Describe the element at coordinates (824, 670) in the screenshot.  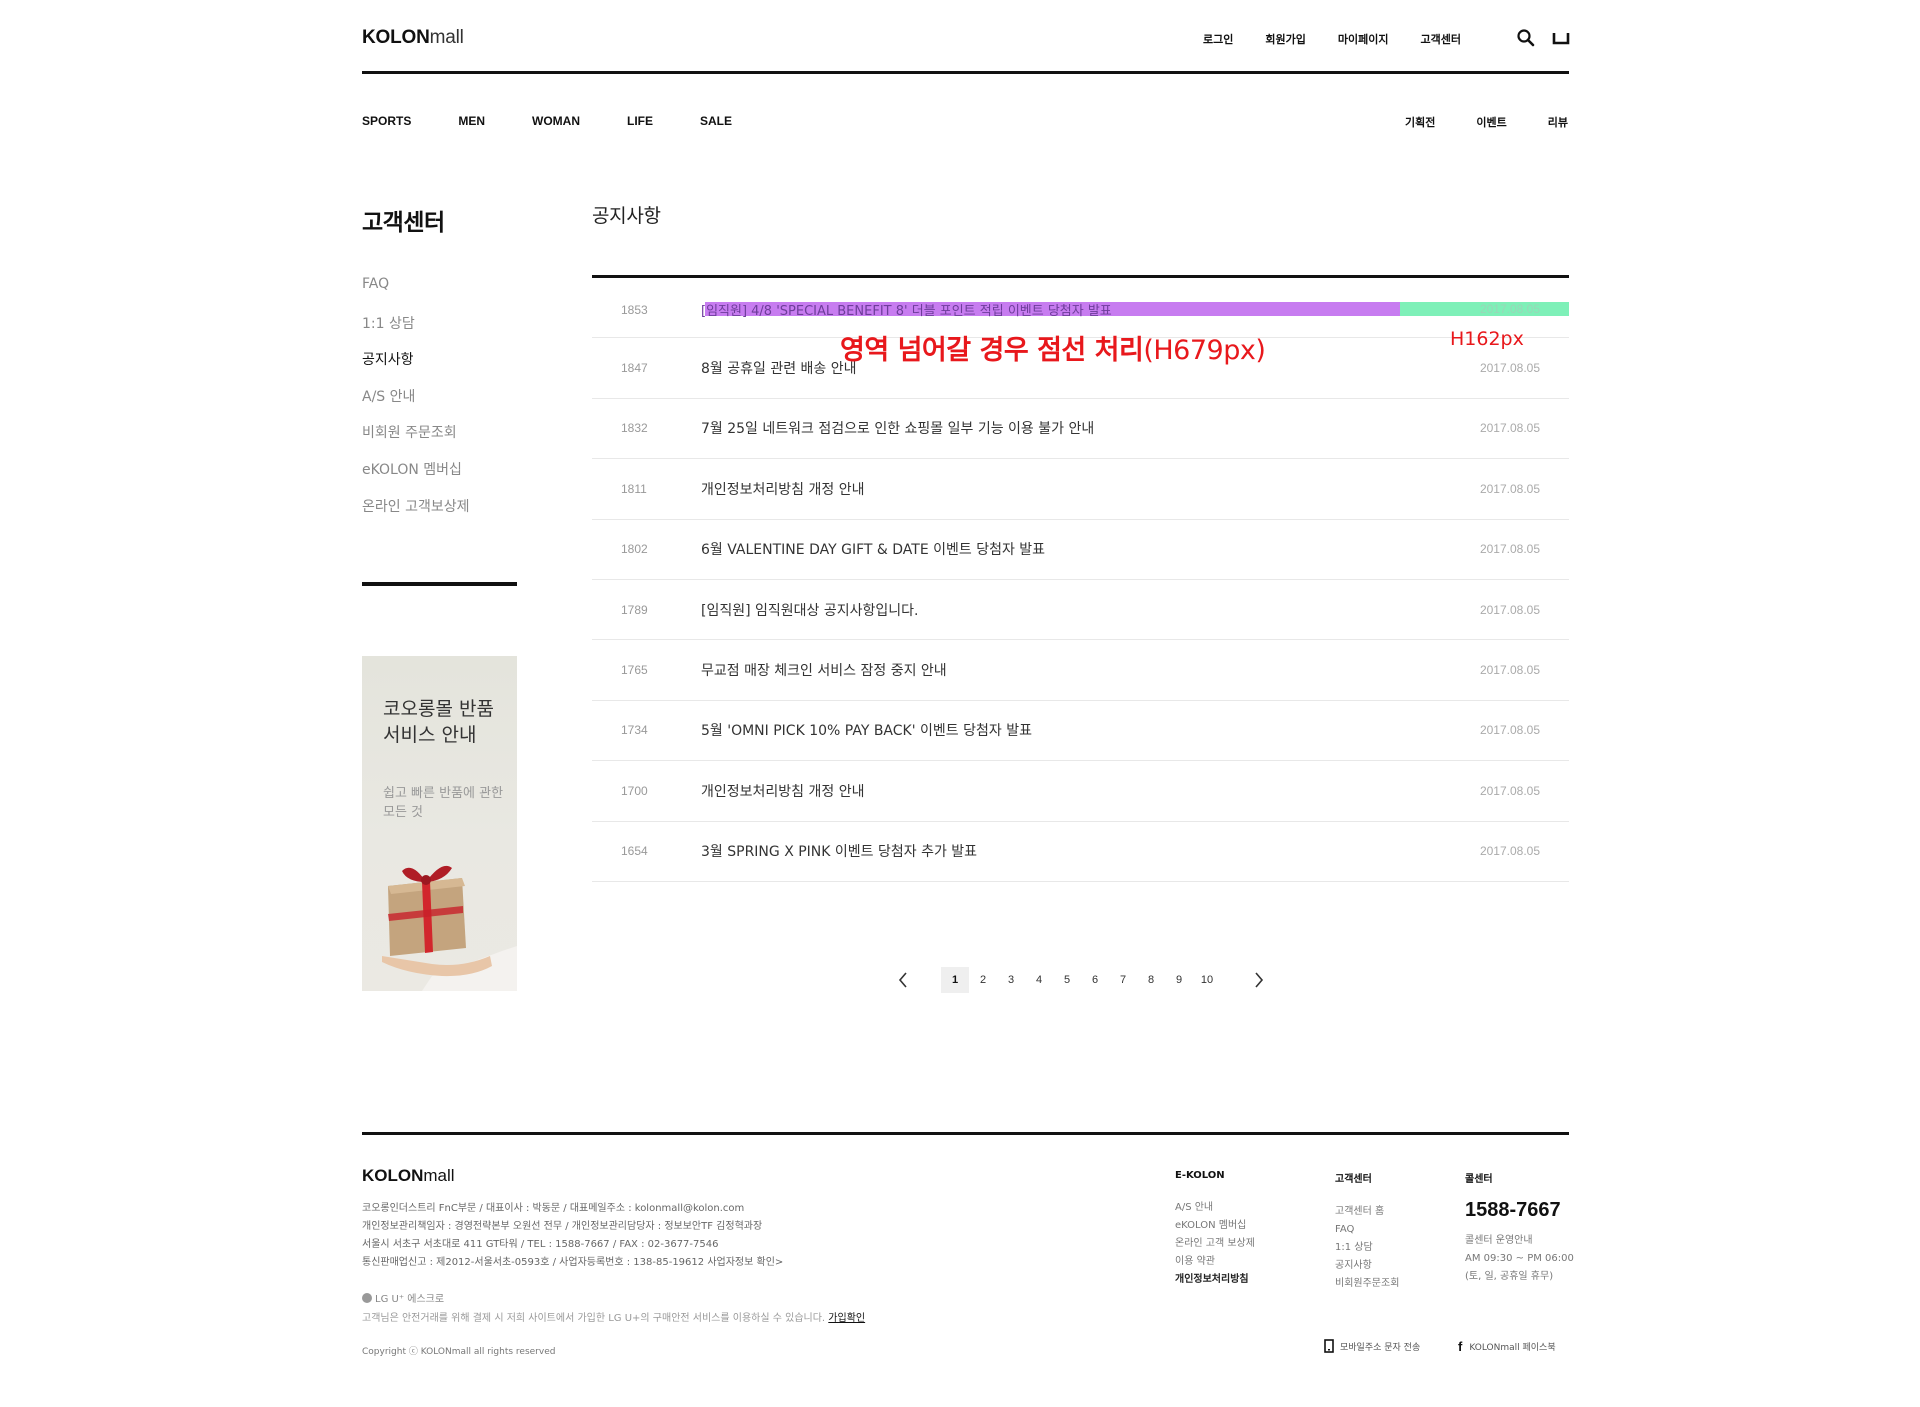
I see `notice-subject: 무교점 매장 체크인 서비스 잠정 중지 안내` at that location.